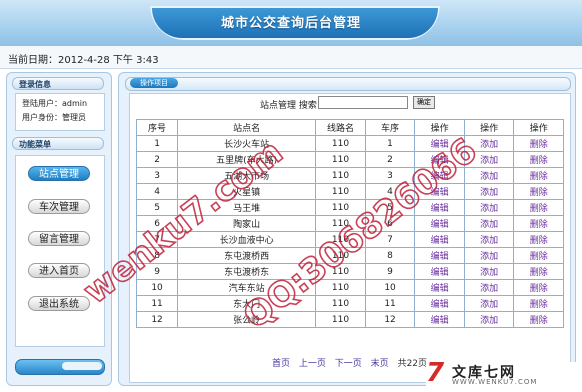 The width and height of the screenshot is (582, 392). I want to click on table-row: 11 东大门 110 11 编辑 添加 删除, so click(349, 303).